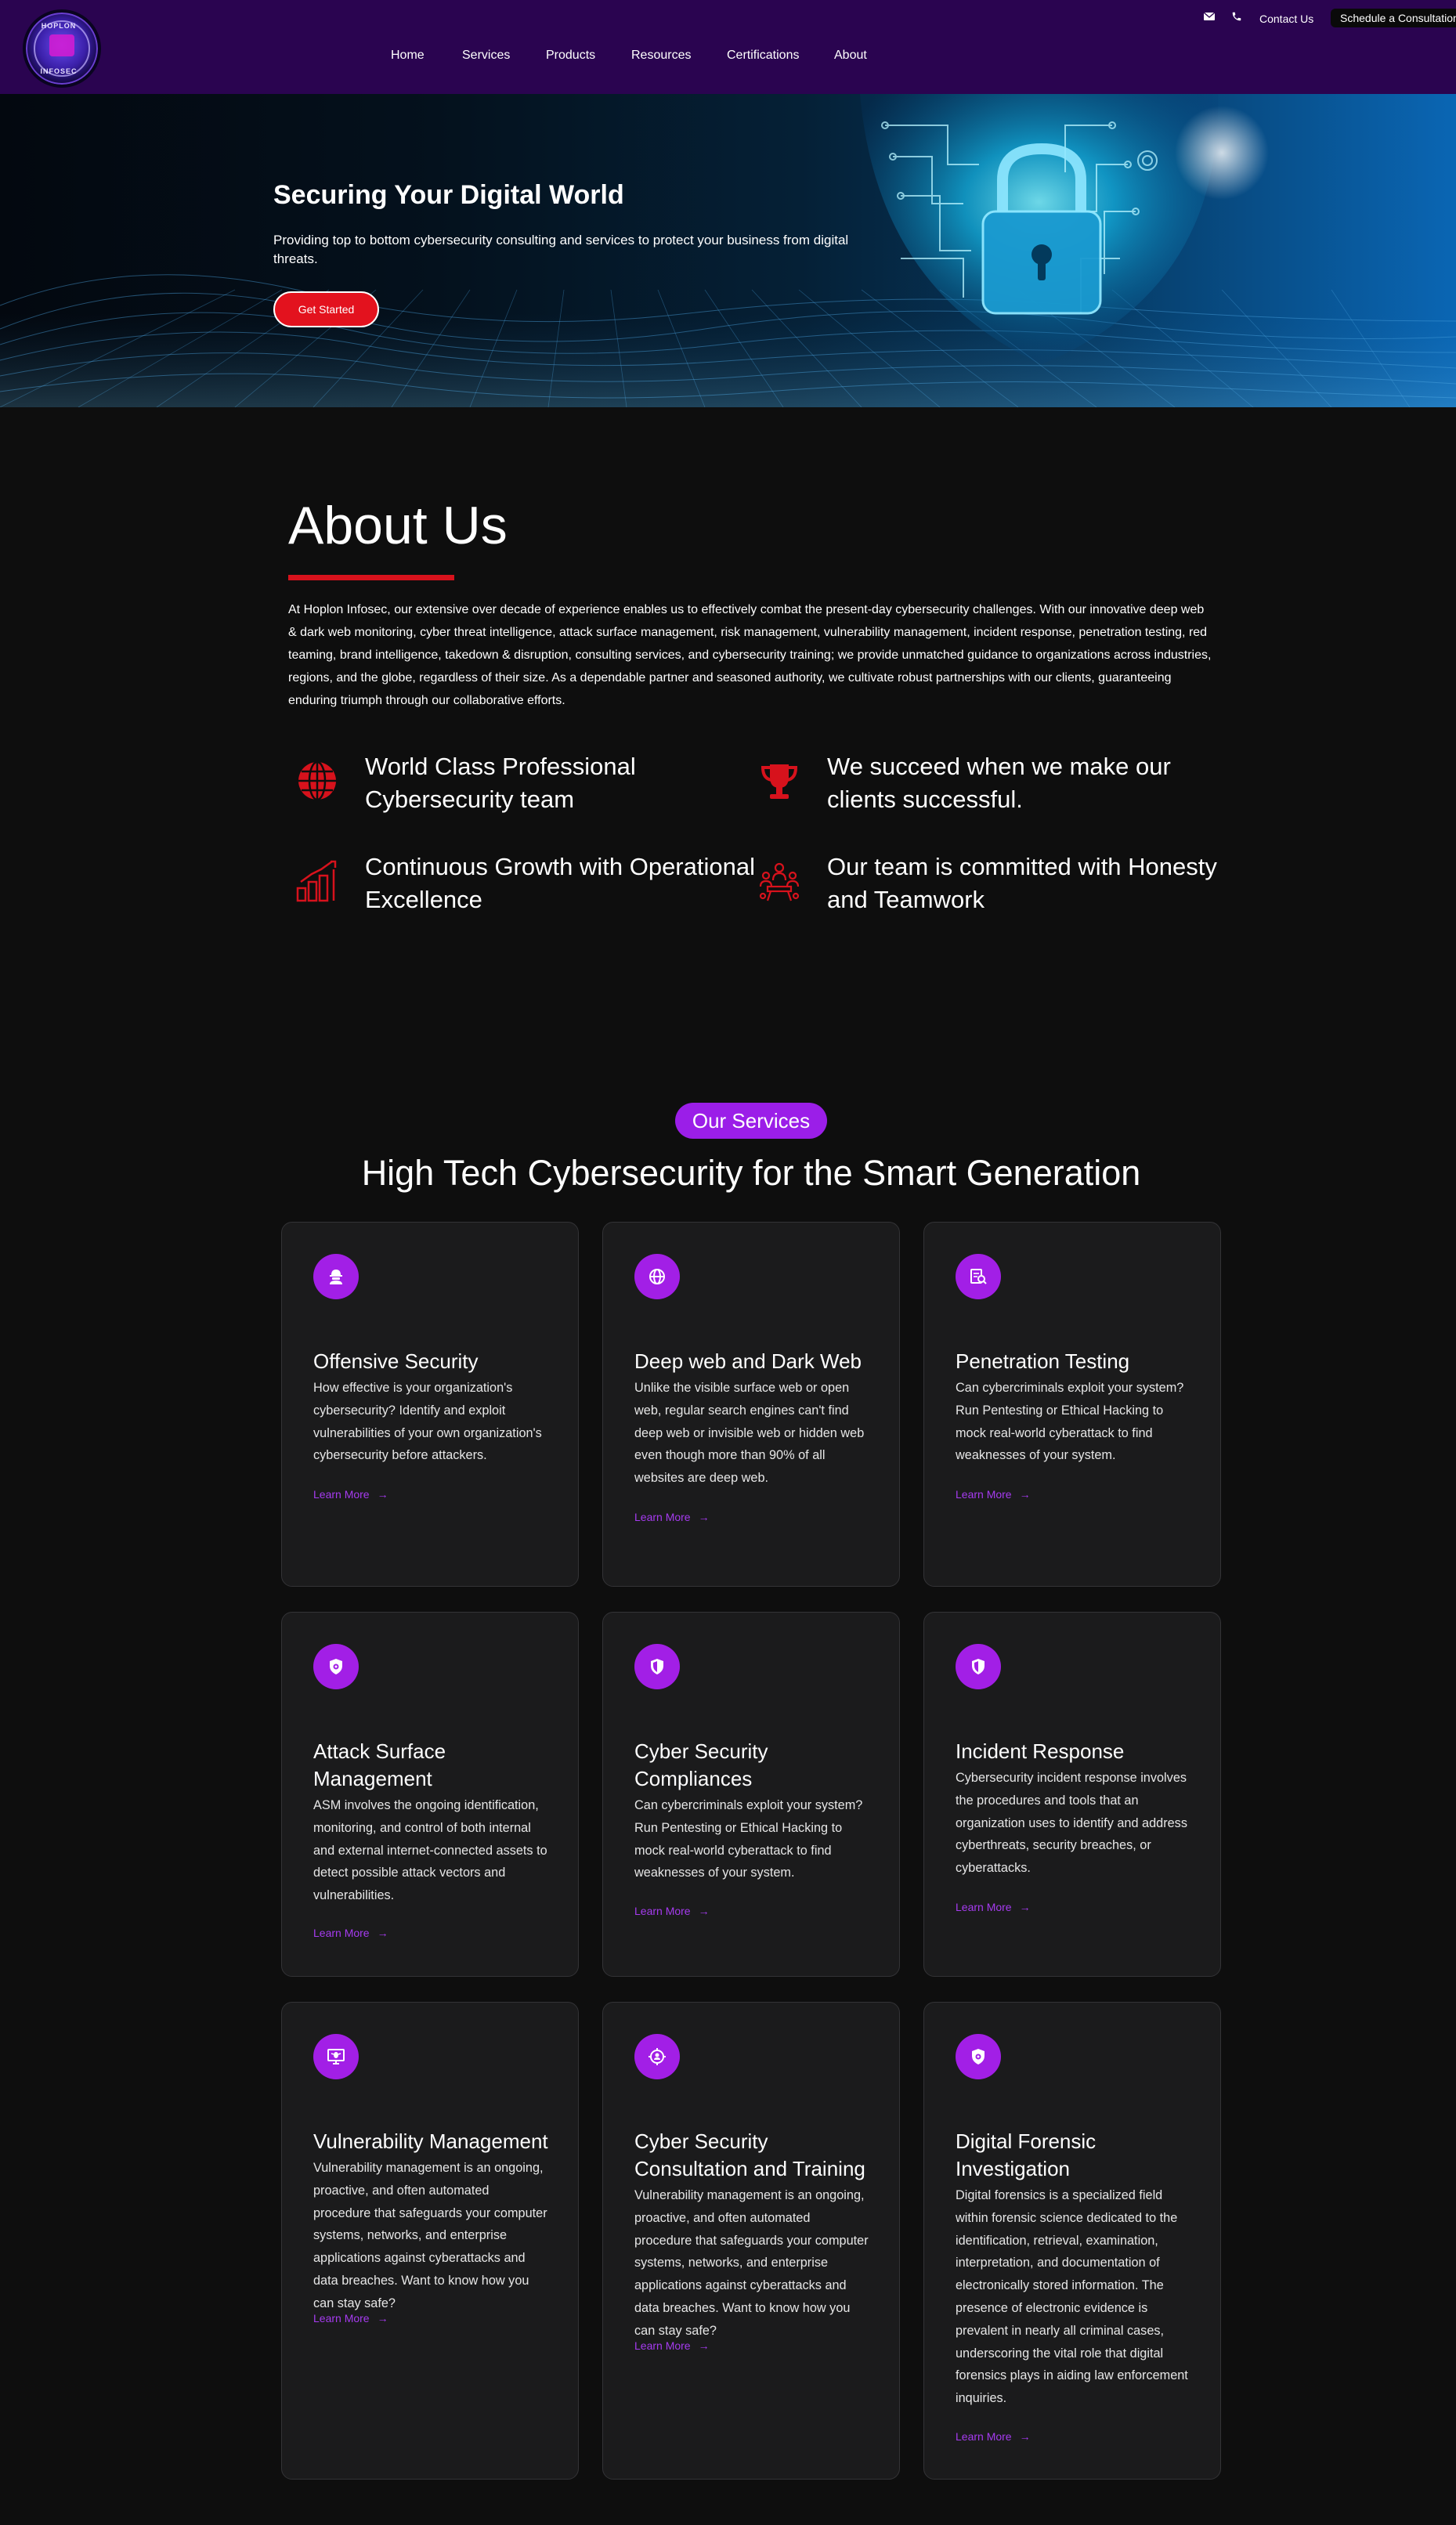 The height and width of the screenshot is (2525, 1456). I want to click on card-title: Deep web and Dark Web, so click(748, 1361).